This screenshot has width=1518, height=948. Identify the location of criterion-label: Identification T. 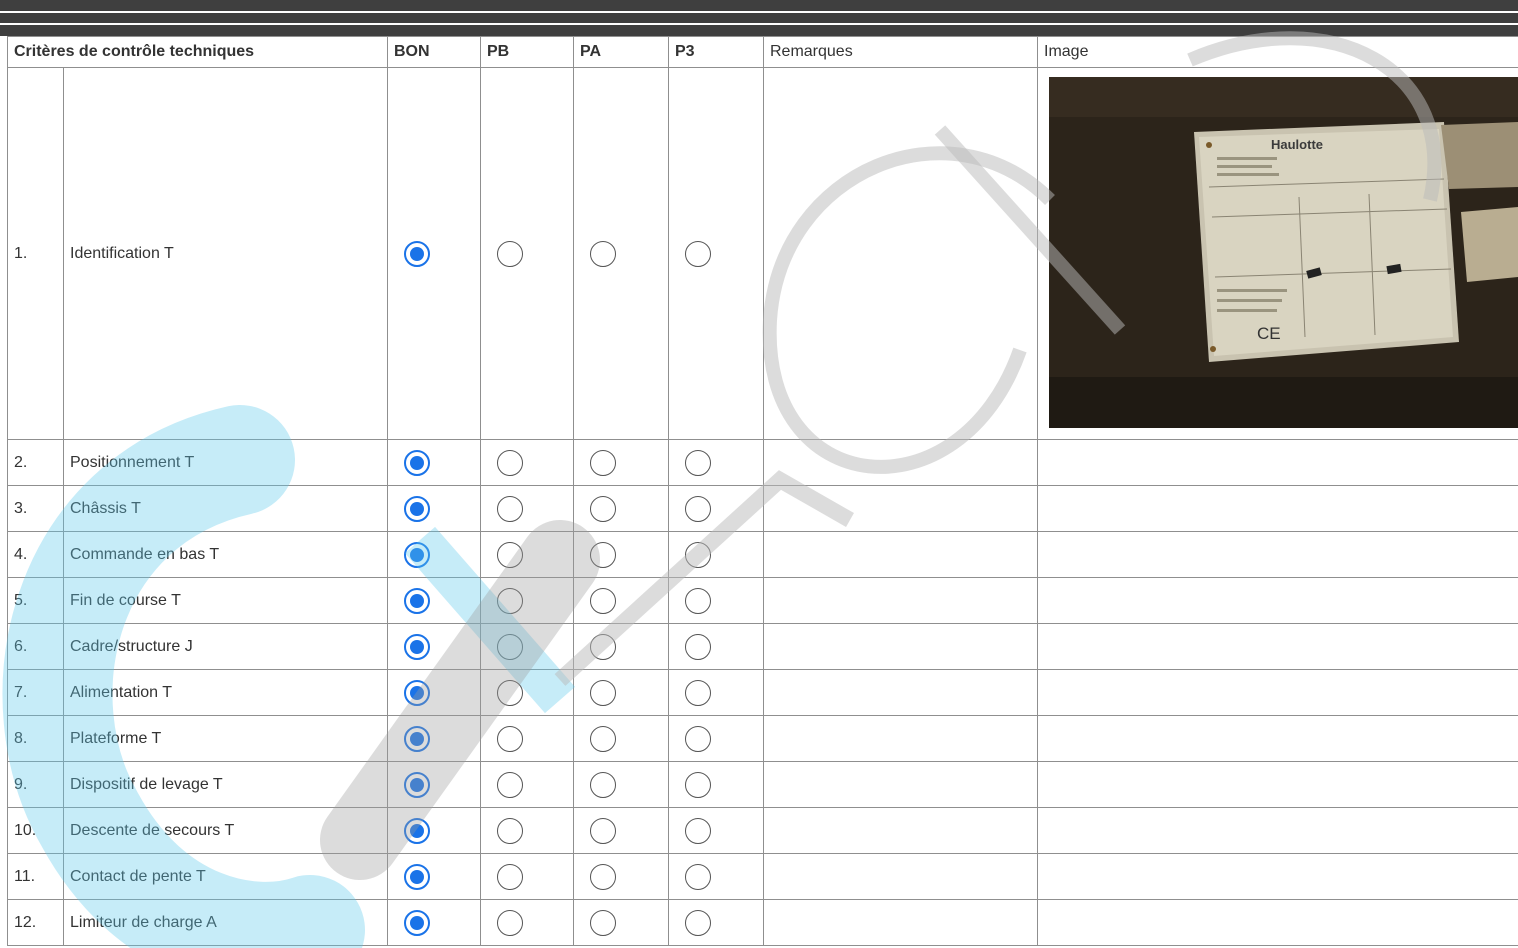
(225, 253).